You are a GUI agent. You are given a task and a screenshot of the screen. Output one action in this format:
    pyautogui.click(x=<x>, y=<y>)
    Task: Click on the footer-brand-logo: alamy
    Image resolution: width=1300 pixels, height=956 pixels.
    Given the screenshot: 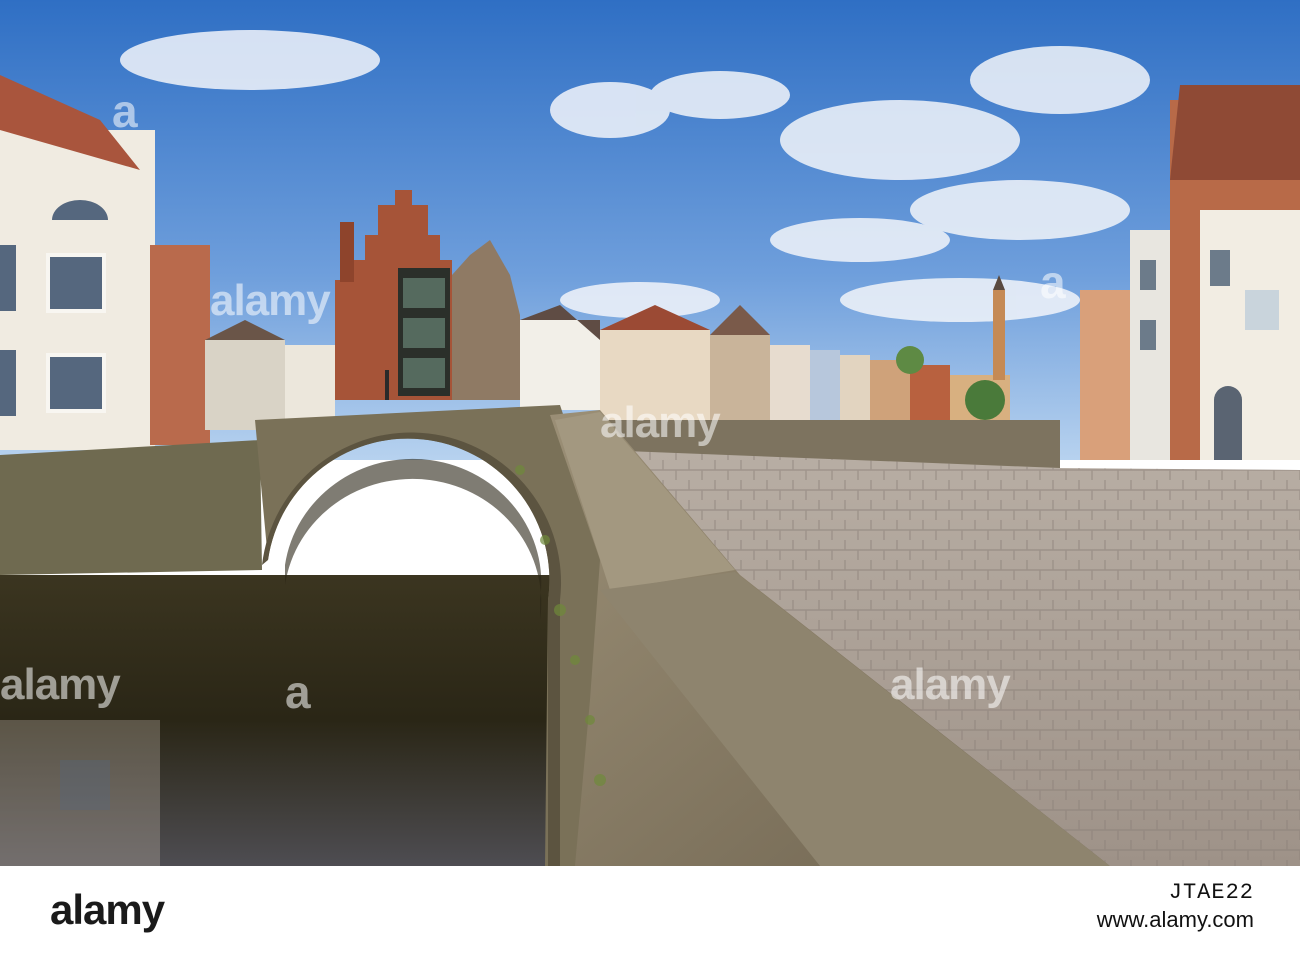 What is the action you would take?
    pyautogui.click(x=107, y=909)
    